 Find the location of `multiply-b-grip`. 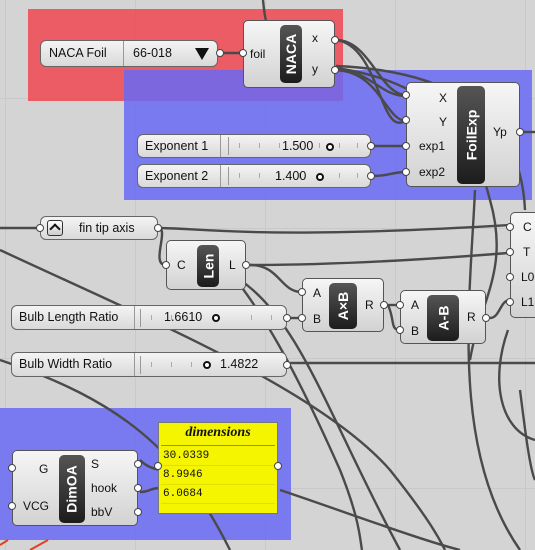

multiply-b-grip is located at coordinates (302, 318).